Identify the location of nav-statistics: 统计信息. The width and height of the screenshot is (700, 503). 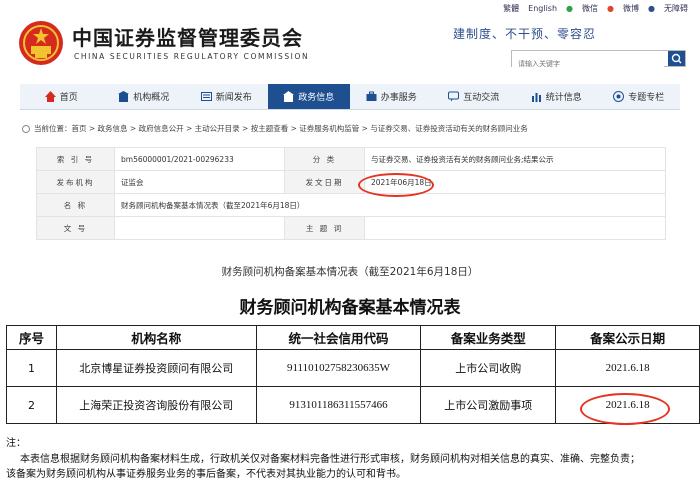
(556, 96).